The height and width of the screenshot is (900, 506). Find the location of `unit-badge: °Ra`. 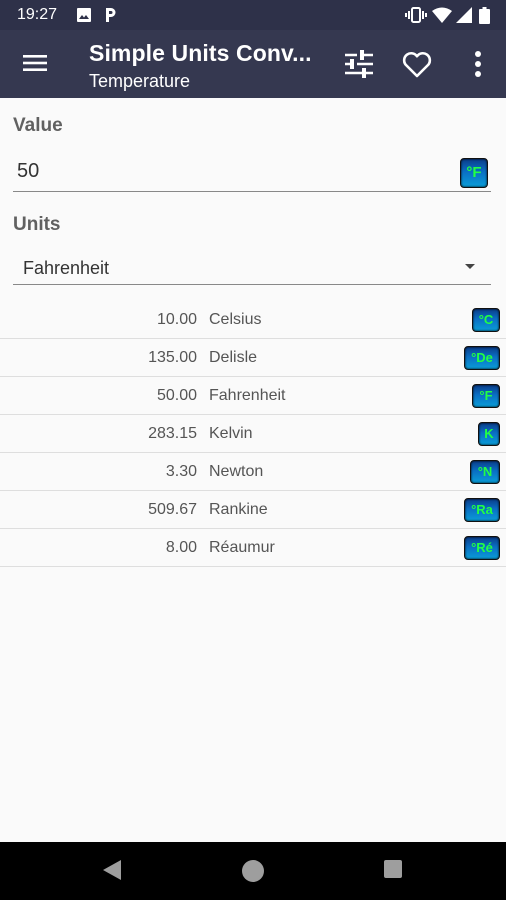

unit-badge: °Ra is located at coordinates (482, 510).